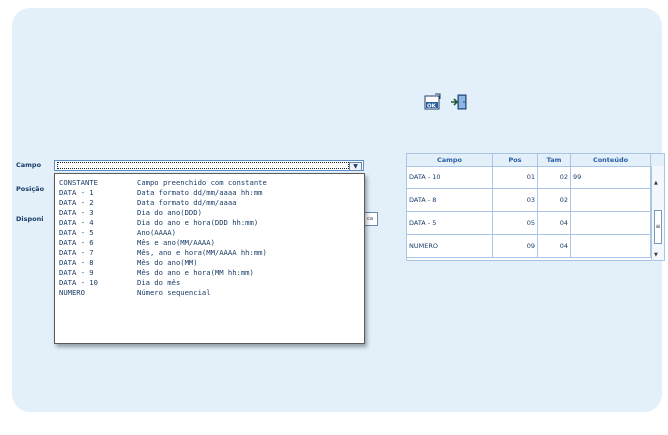  What do you see at coordinates (450, 200) in the screenshot?
I see `cell-campo: DATA - 8` at bounding box center [450, 200].